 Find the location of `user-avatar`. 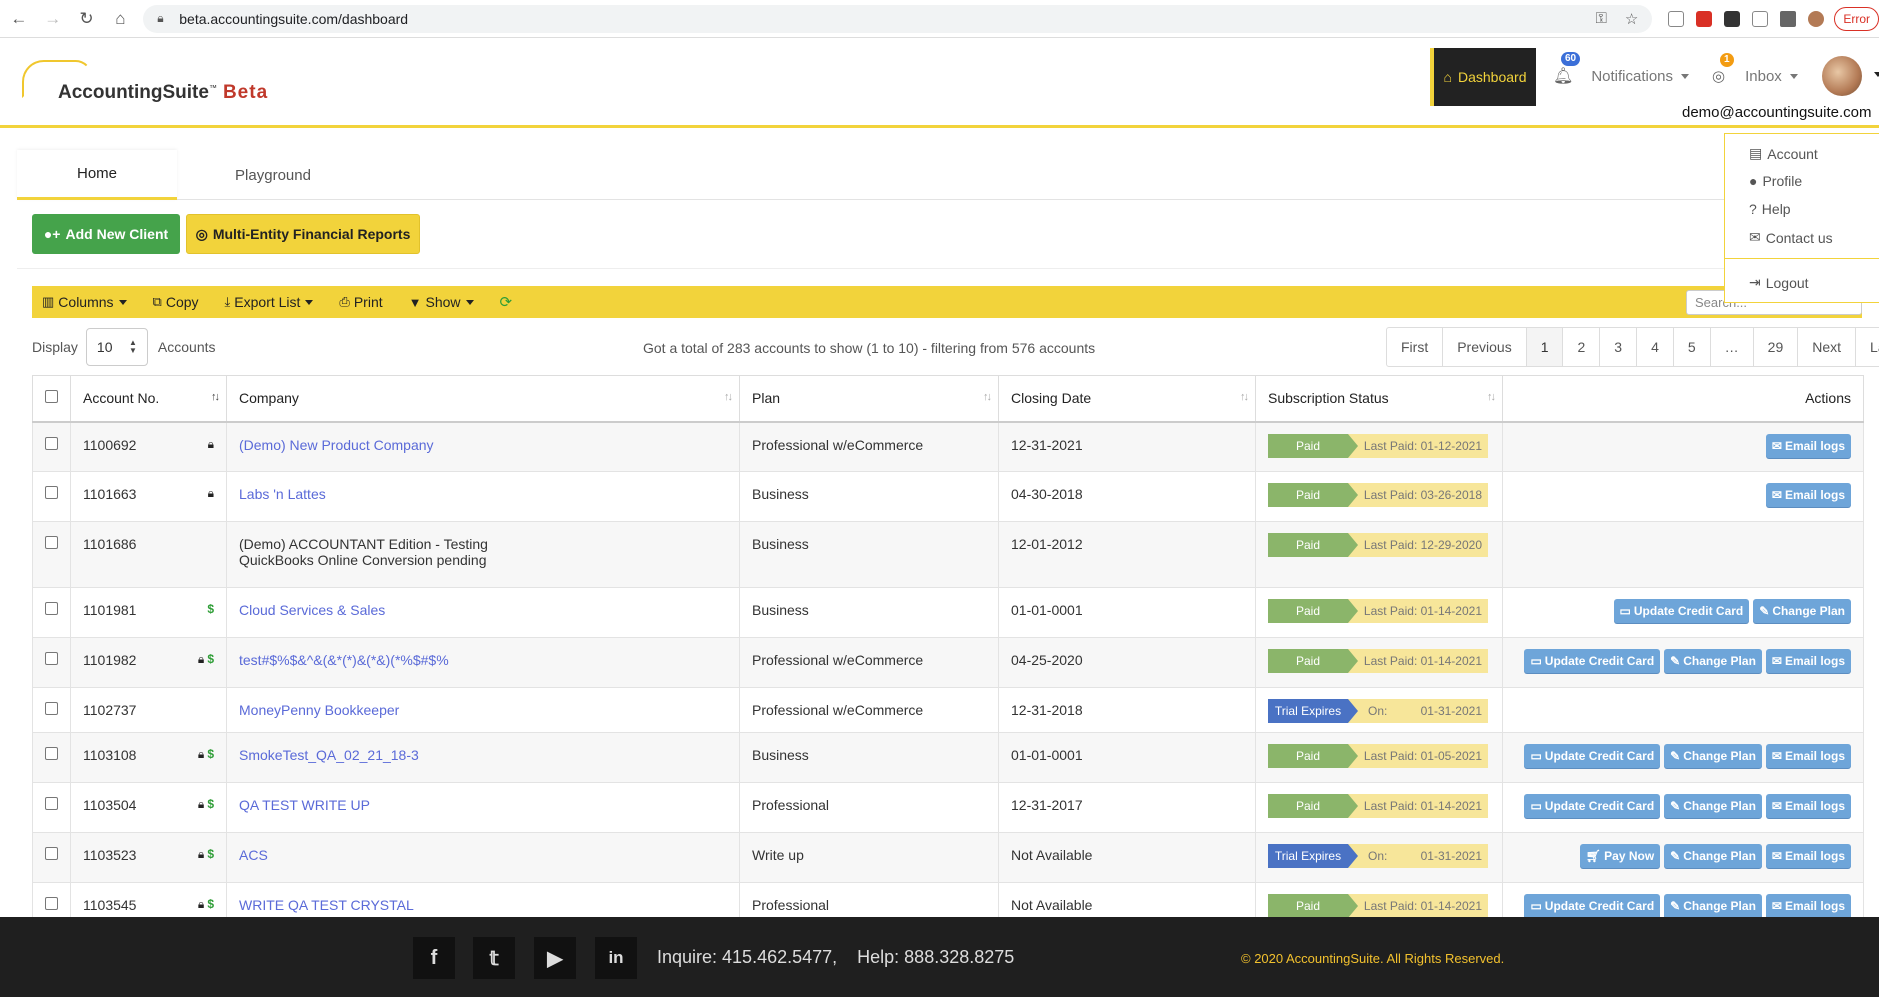

user-avatar is located at coordinates (1842, 76).